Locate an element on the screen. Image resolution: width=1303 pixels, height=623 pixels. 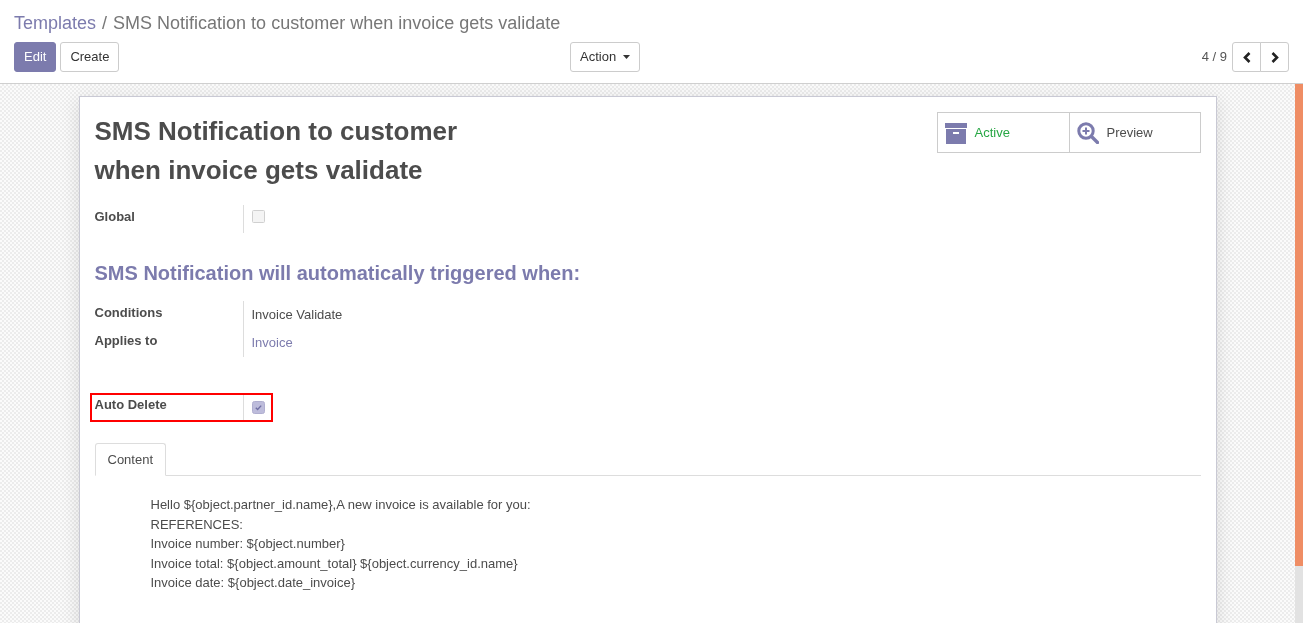
section-heading: SMS Notification will automatically triggered when: is located at coordinates (338, 273).